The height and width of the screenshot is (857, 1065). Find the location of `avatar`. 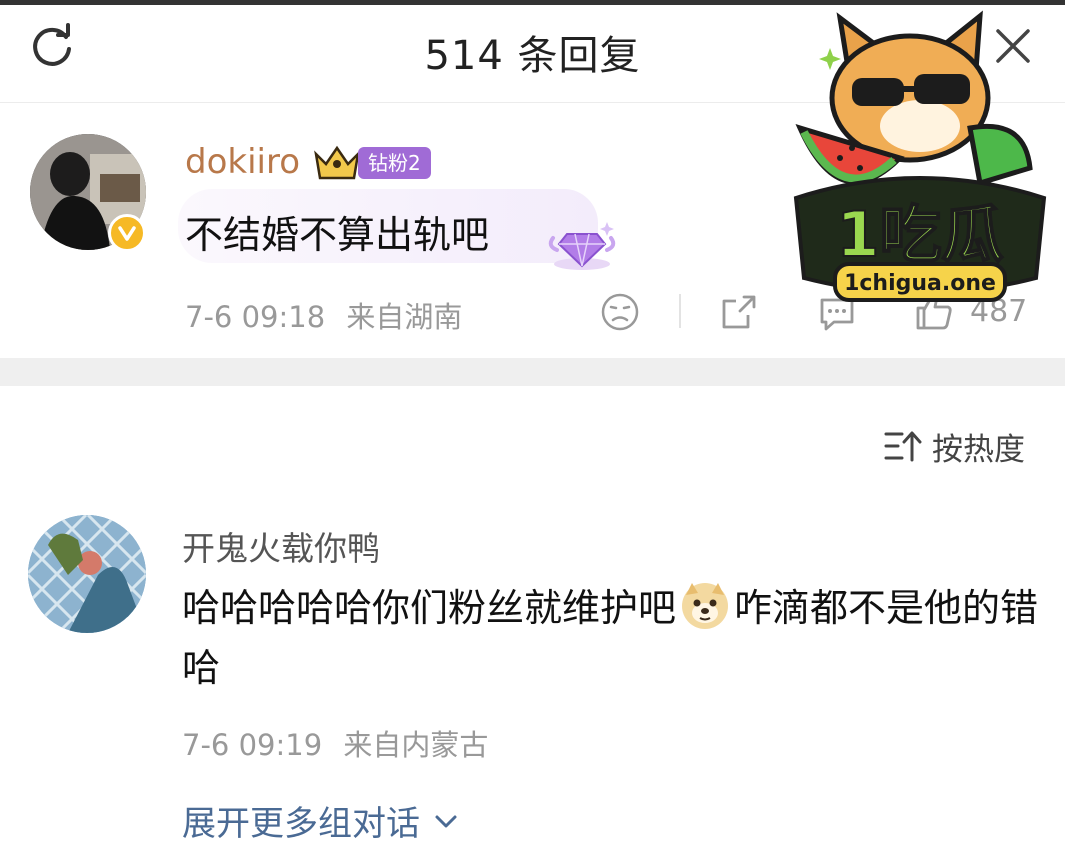

avatar is located at coordinates (87, 574).